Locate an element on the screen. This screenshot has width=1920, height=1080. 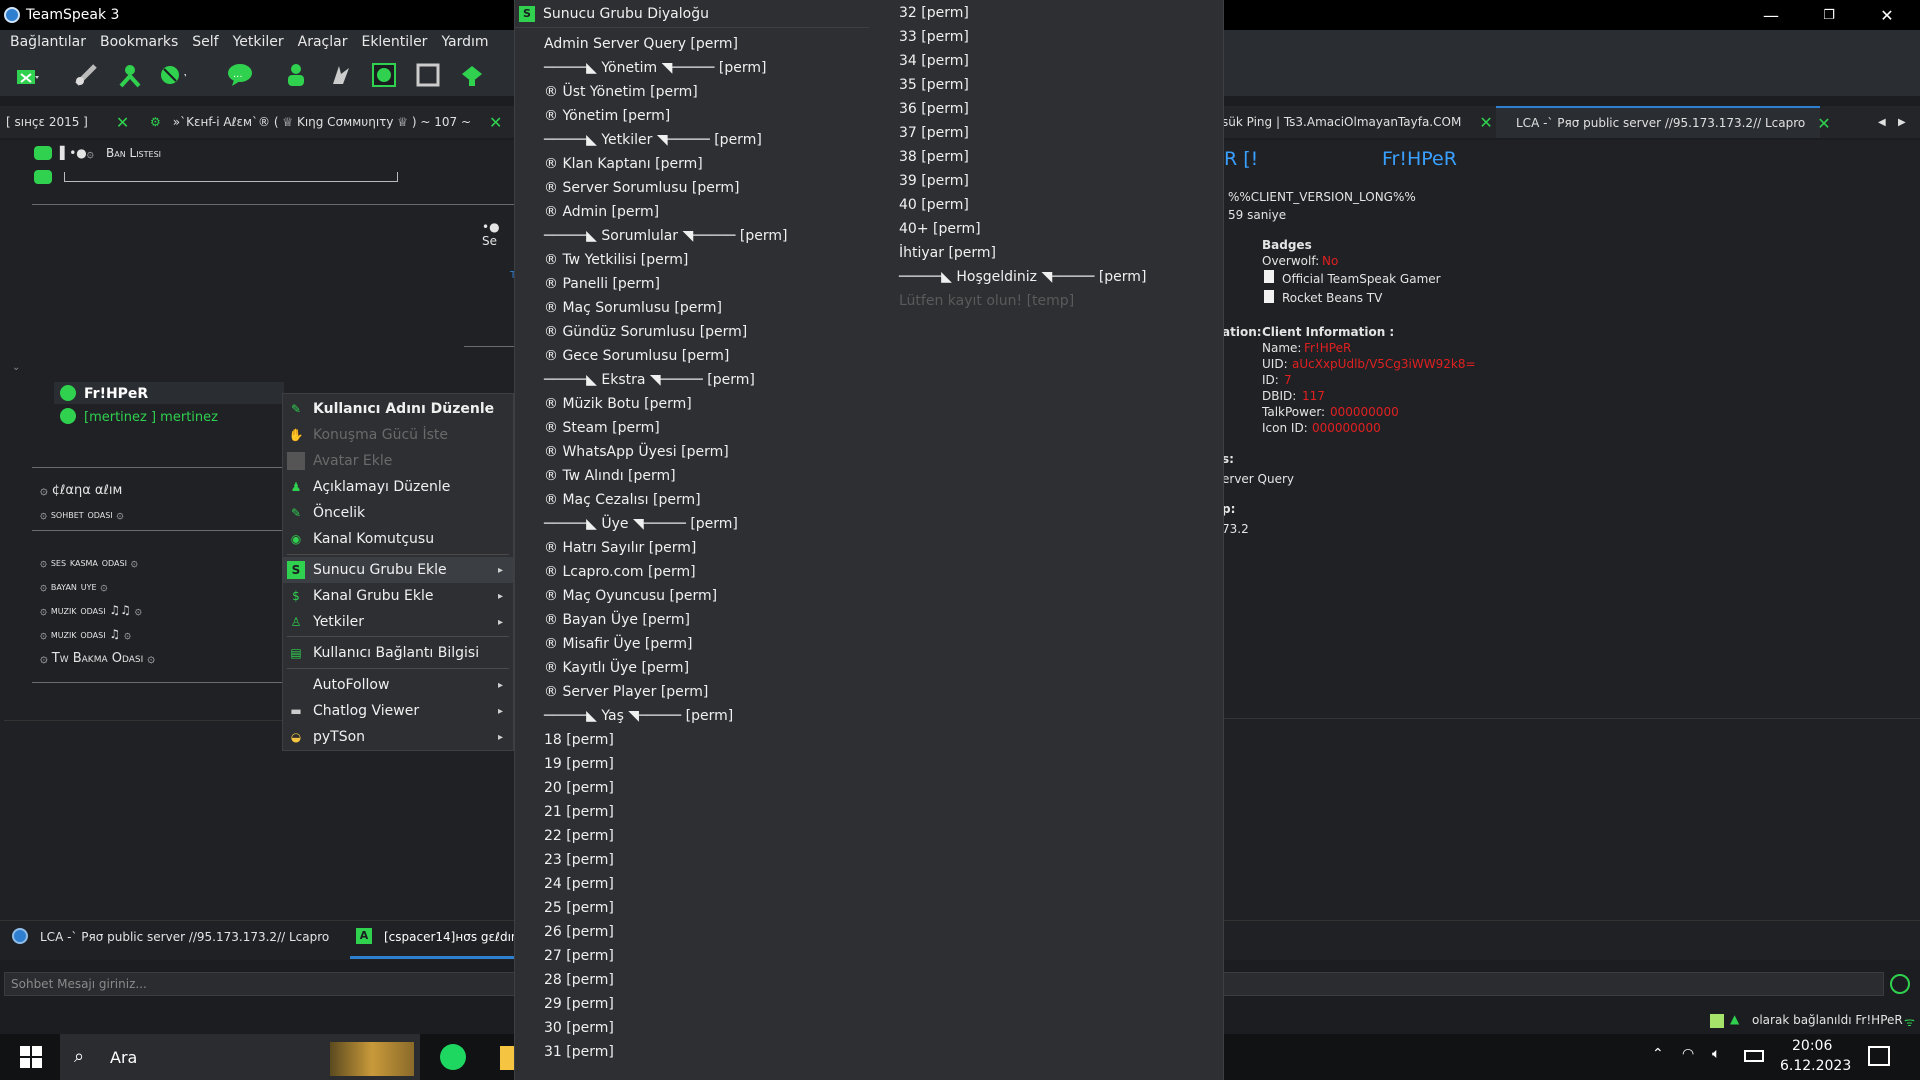
server-group-item: İhtiyar [perm] is located at coordinates (947, 253).